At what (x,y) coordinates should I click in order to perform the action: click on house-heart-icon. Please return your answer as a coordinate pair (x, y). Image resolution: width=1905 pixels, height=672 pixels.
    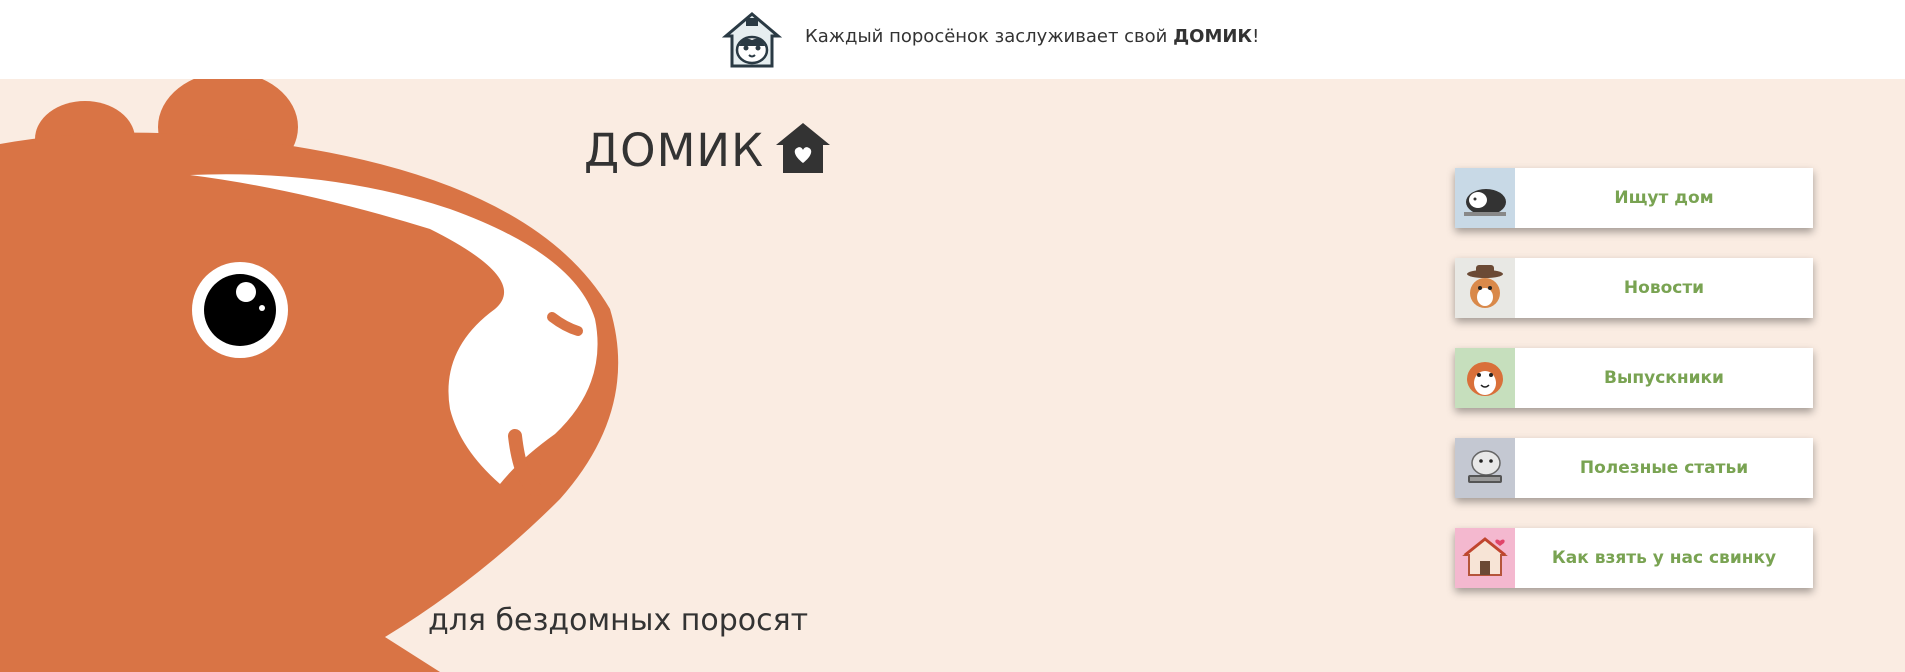
    Looking at the image, I should click on (803, 150).